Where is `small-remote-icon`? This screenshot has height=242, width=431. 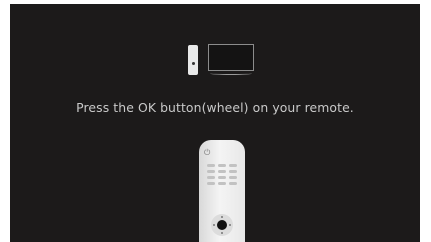
small-remote-icon is located at coordinates (193, 60).